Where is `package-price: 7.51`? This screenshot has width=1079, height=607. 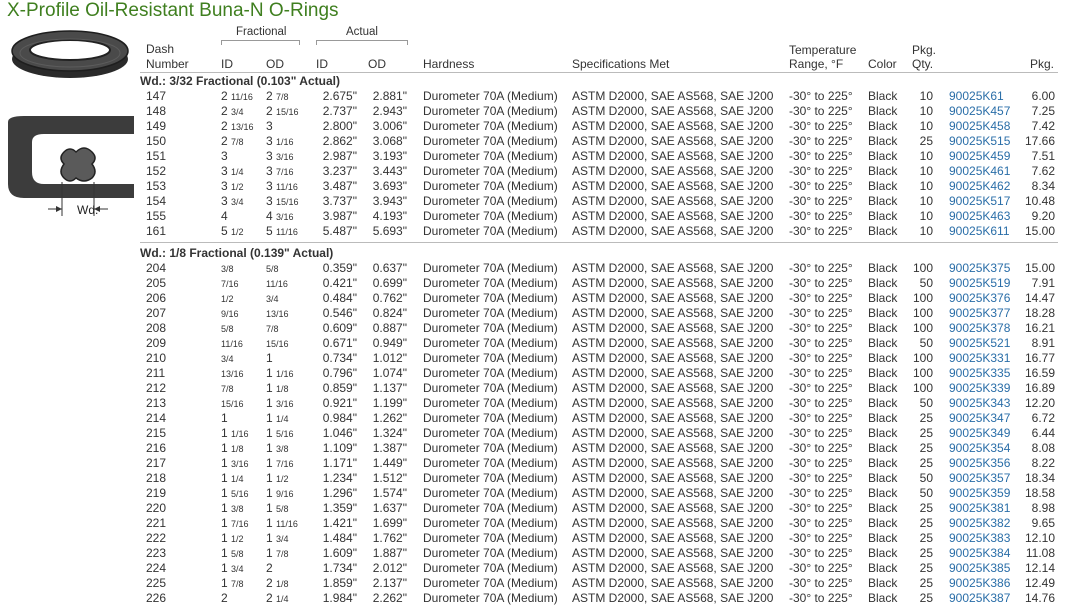 package-price: 7.51 is located at coordinates (1043, 156).